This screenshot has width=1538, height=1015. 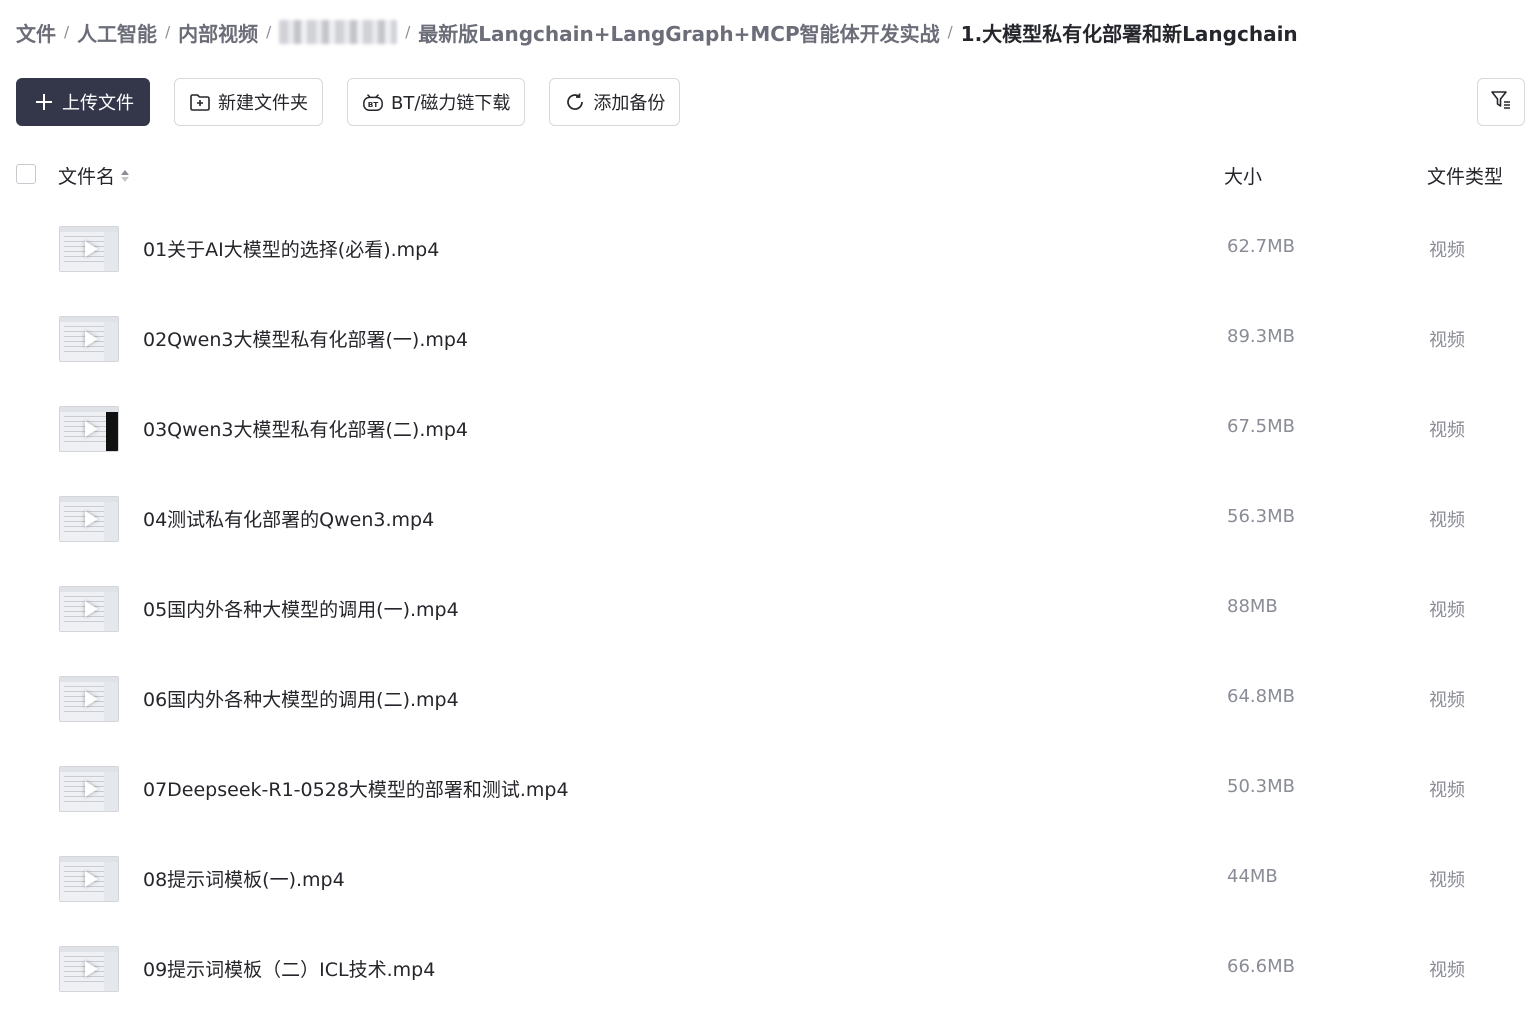 What do you see at coordinates (629, 103) in the screenshot?
I see `add-backup-button-label: 添加备份` at bounding box center [629, 103].